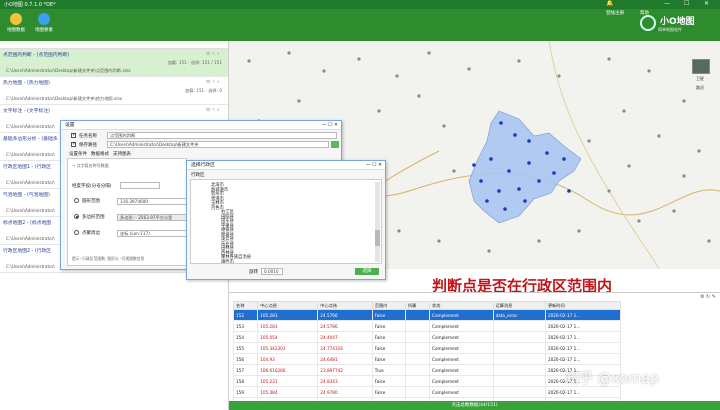 The height and width of the screenshot is (410, 720). Describe the element at coordinates (367, 271) in the screenshot. I see `select-region-button: 选择` at that location.